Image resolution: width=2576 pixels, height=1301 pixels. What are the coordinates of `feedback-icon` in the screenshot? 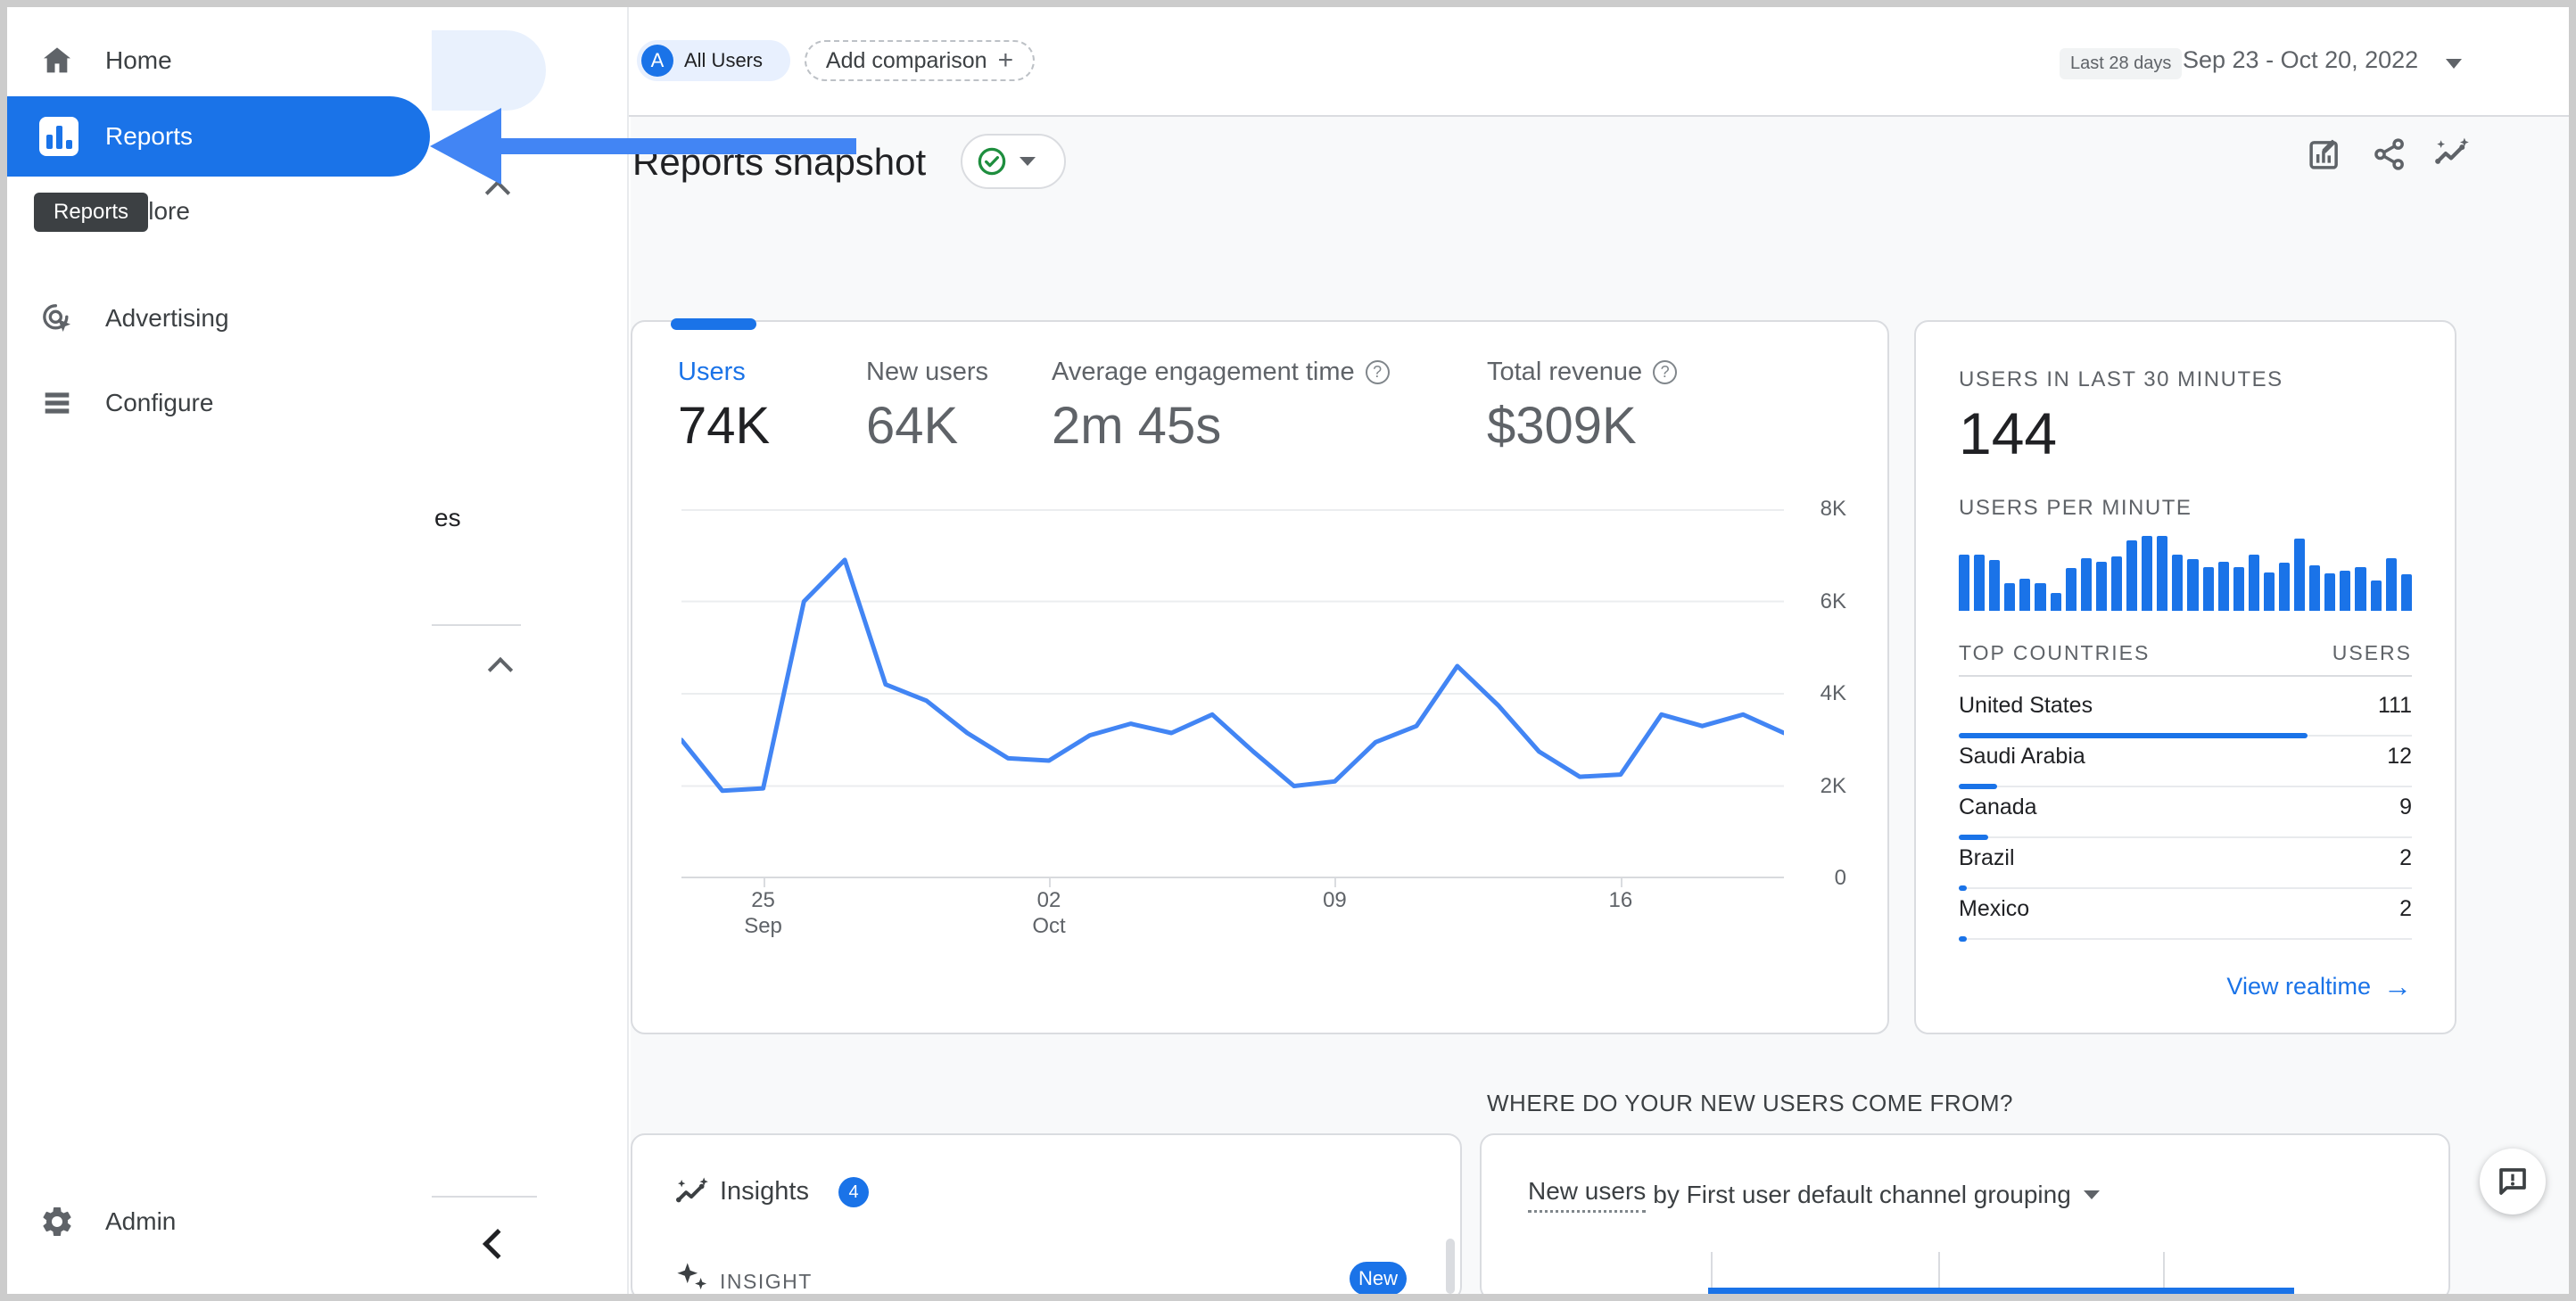 It's located at (2512, 1181).